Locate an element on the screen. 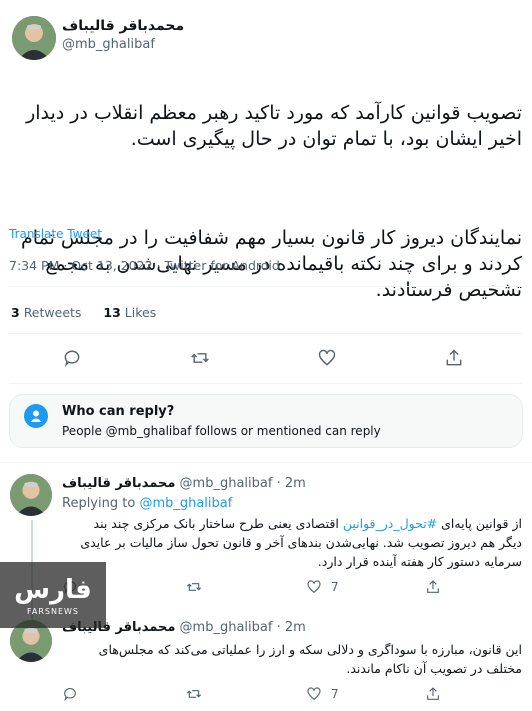 The height and width of the screenshot is (711, 532). reply-author-name: محمدباقر قالیباف is located at coordinates (118, 483).